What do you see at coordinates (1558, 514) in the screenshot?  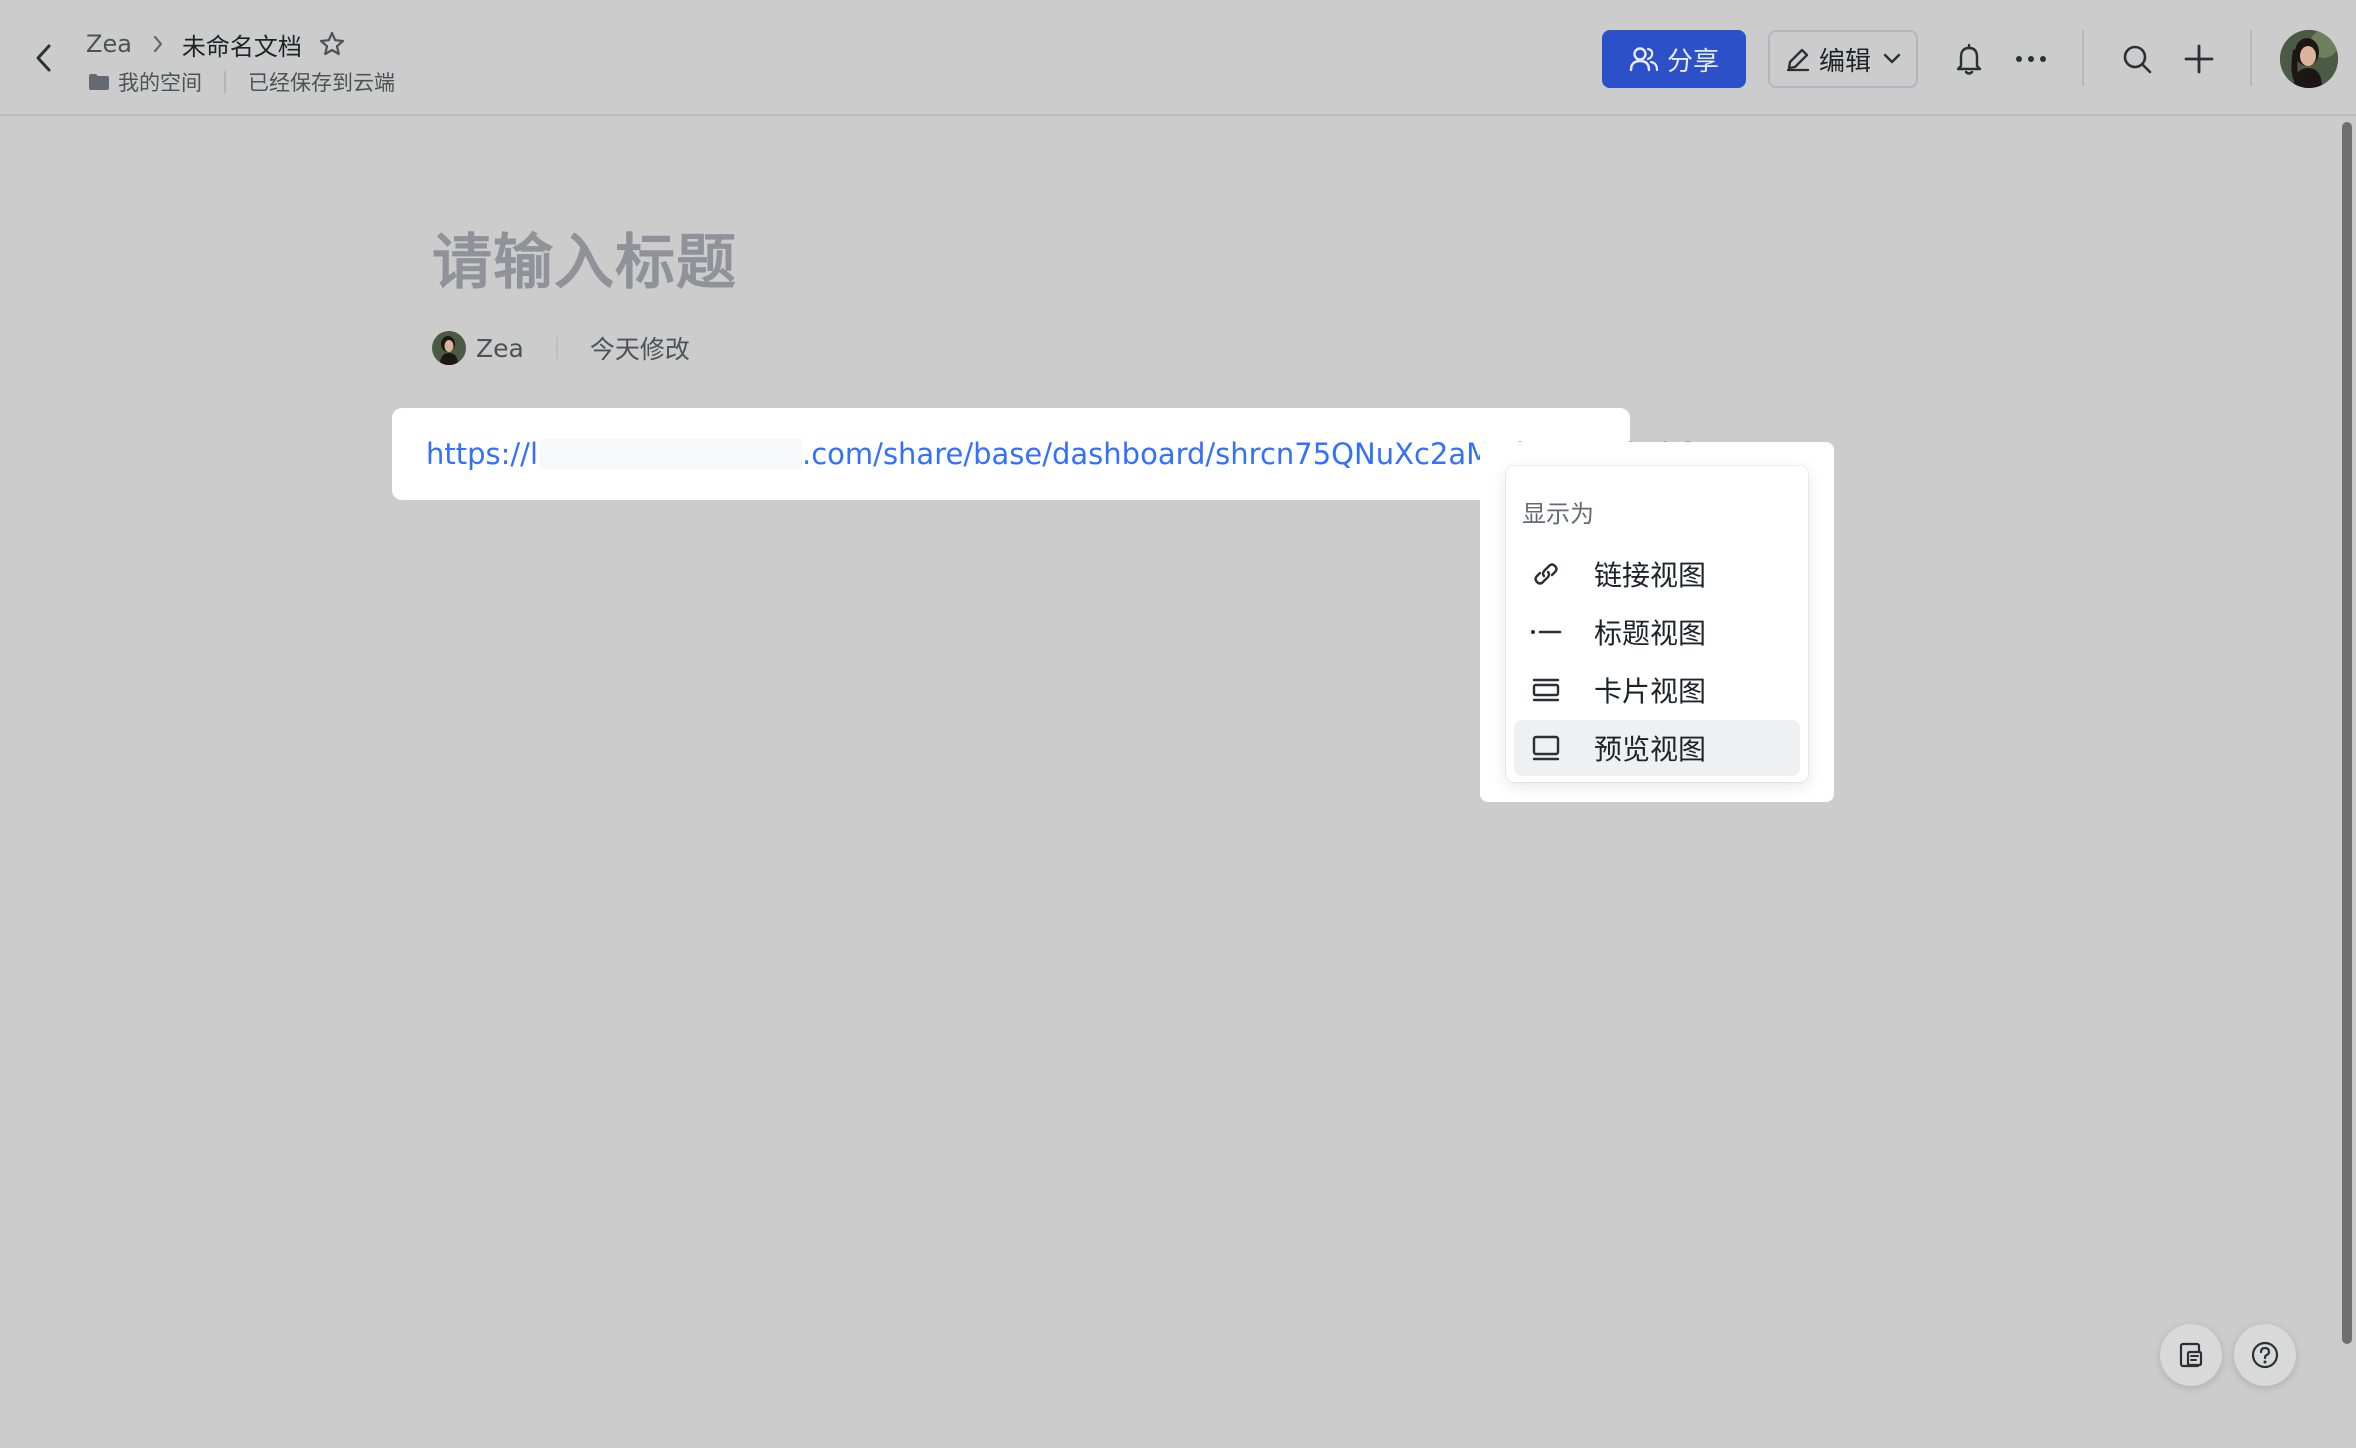 I see `menu-header: 显示为` at bounding box center [1558, 514].